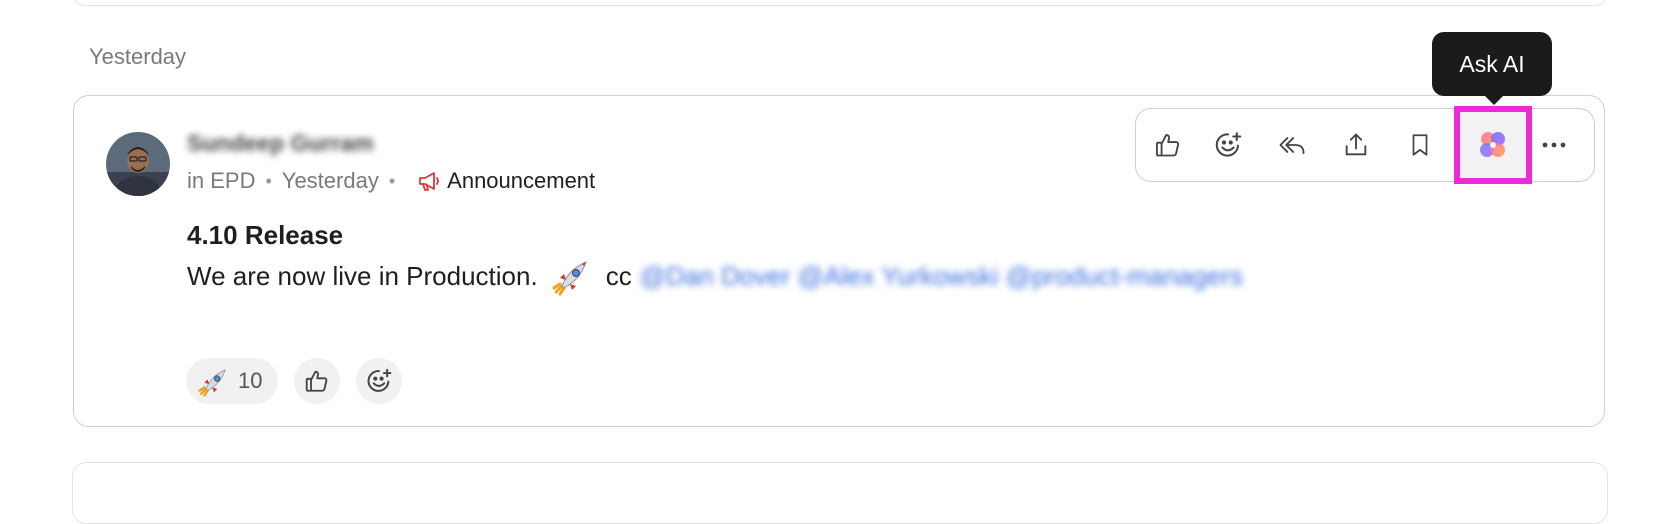 The height and width of the screenshot is (524, 1672). What do you see at coordinates (1554, 145) in the screenshot?
I see `more-icon` at bounding box center [1554, 145].